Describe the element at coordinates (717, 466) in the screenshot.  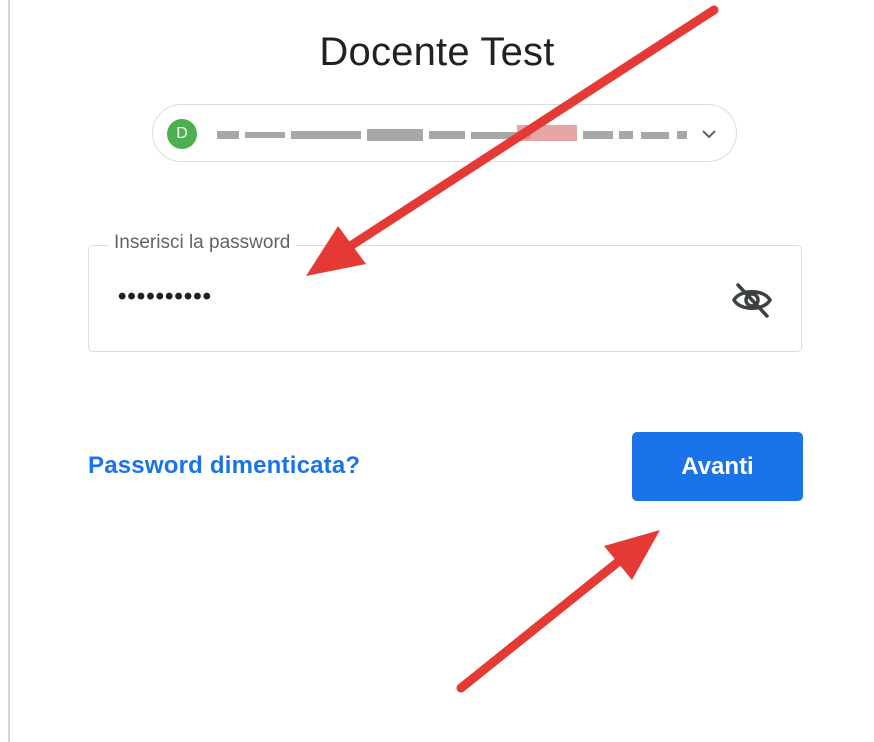
I see `next-button: Avanti` at that location.